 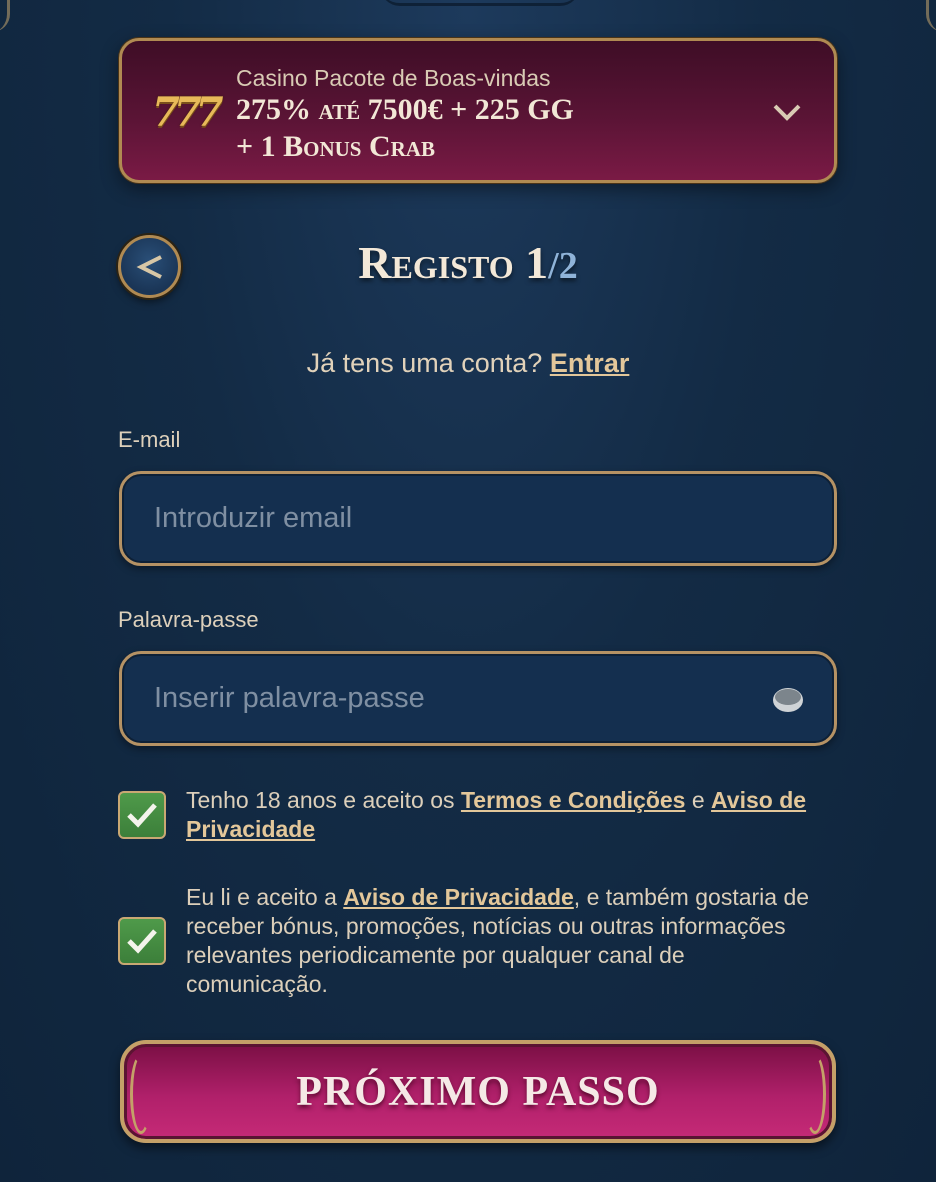 I want to click on password-input, so click(x=454, y=698).